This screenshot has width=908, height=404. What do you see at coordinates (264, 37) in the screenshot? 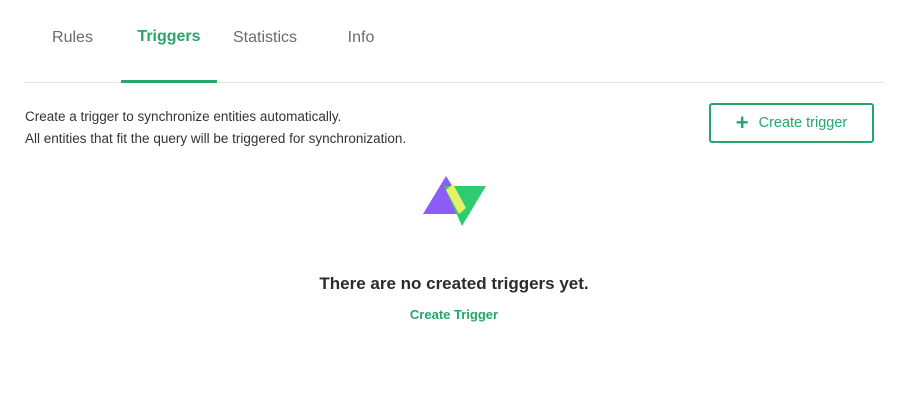
I see `tab-statistics-label: Statistics` at bounding box center [264, 37].